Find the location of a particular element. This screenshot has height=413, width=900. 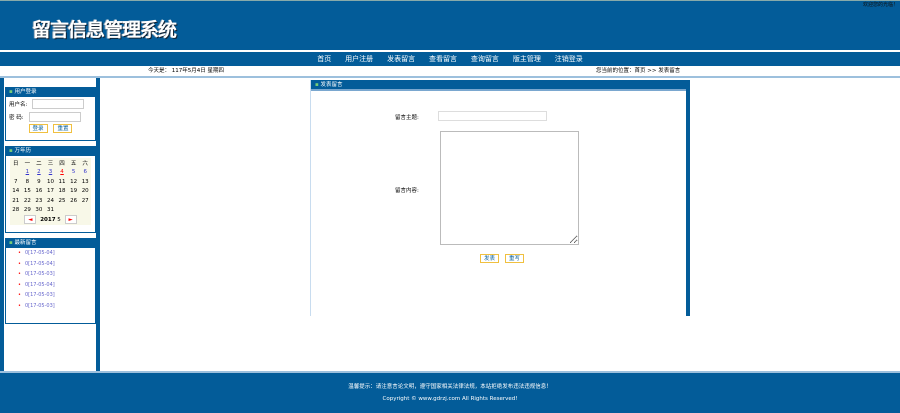

subject-input is located at coordinates (492, 116).